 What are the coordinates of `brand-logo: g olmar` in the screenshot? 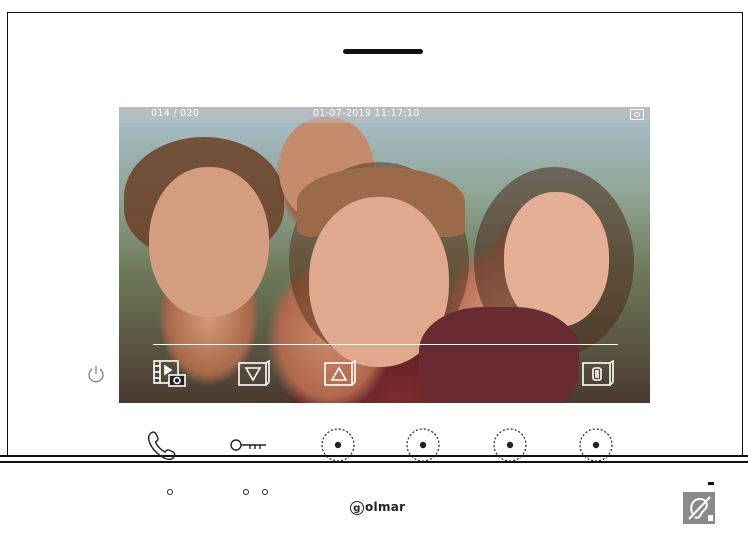 It's located at (377, 507).